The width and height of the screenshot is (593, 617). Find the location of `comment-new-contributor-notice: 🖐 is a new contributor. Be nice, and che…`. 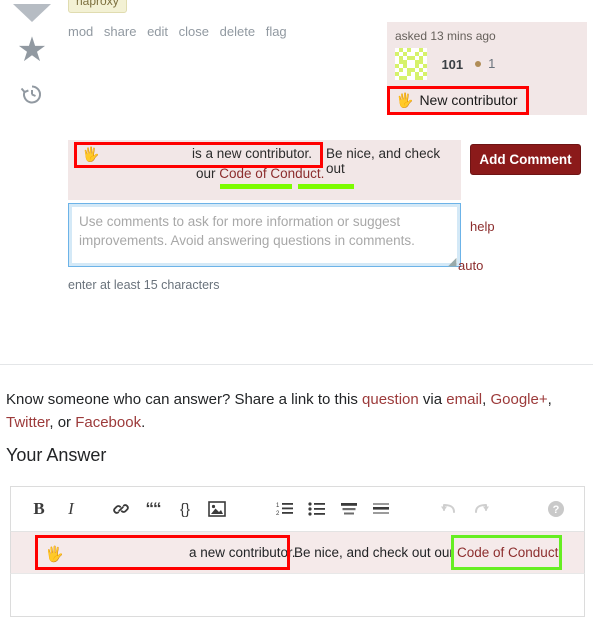

comment-new-contributor-notice: 🖐 is a new contributor. Be nice, and che… is located at coordinates (264, 170).